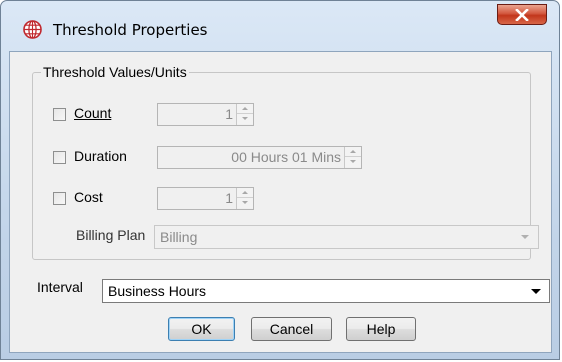  I want to click on title-bar: Threshold Properties, so click(280, 26).